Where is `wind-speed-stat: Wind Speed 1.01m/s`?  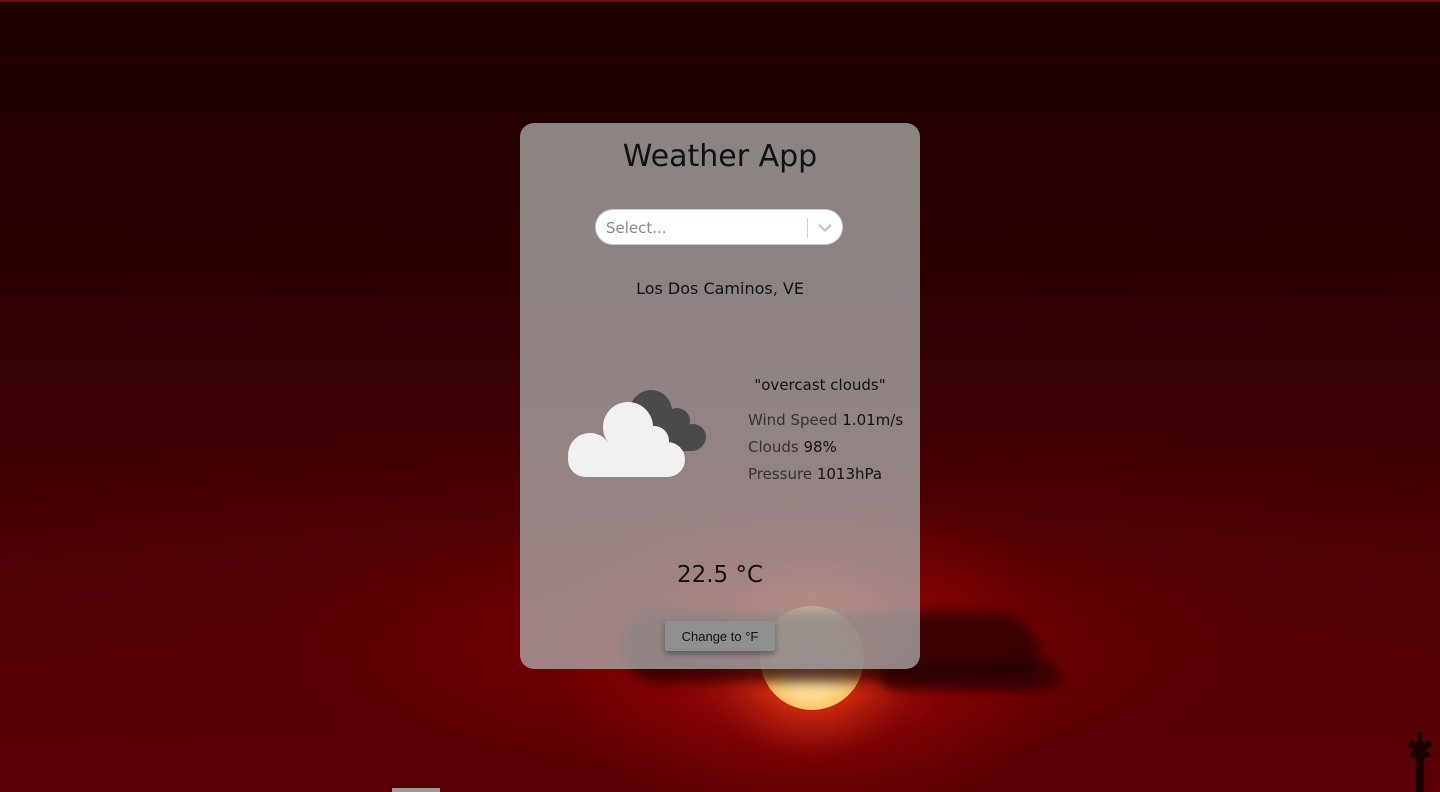 wind-speed-stat: Wind Speed 1.01m/s is located at coordinates (825, 420).